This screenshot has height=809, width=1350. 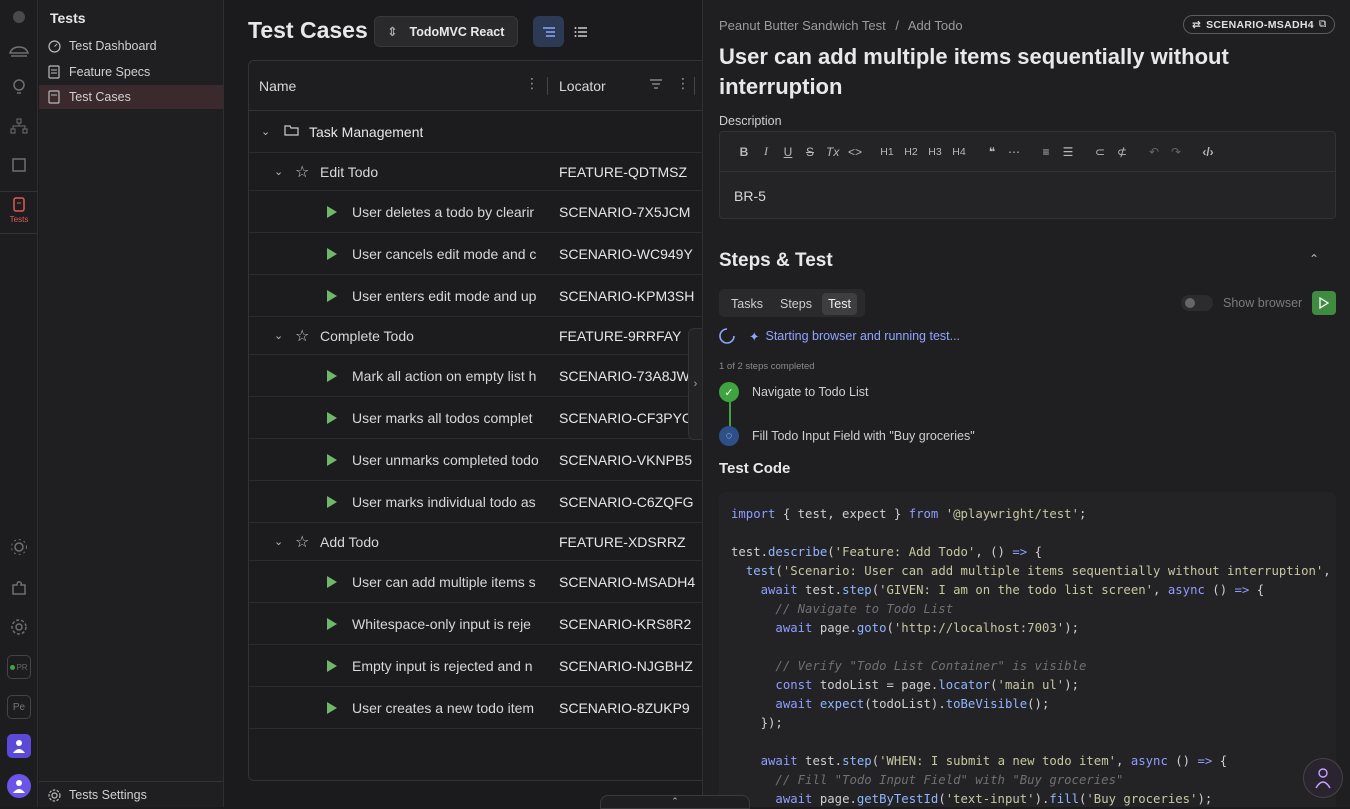 What do you see at coordinates (810, 152) in the screenshot?
I see `strikethrough-icon: S` at bounding box center [810, 152].